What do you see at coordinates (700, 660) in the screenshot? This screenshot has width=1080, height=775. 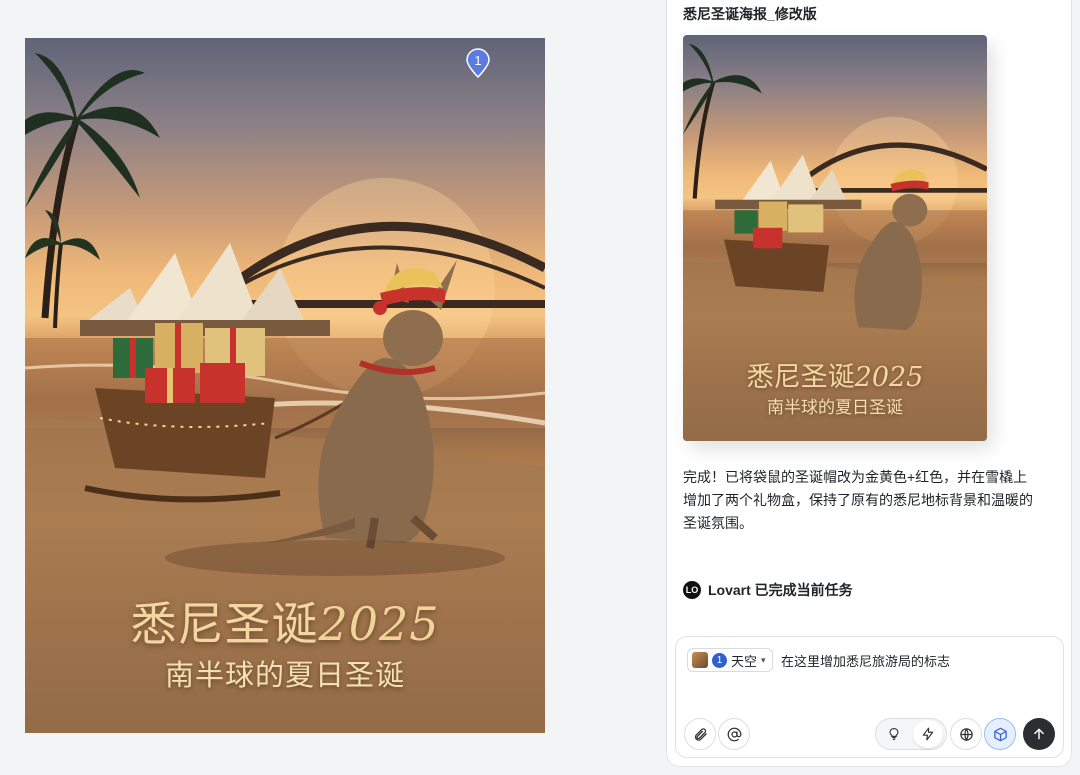 I see `reference-thumbnail` at bounding box center [700, 660].